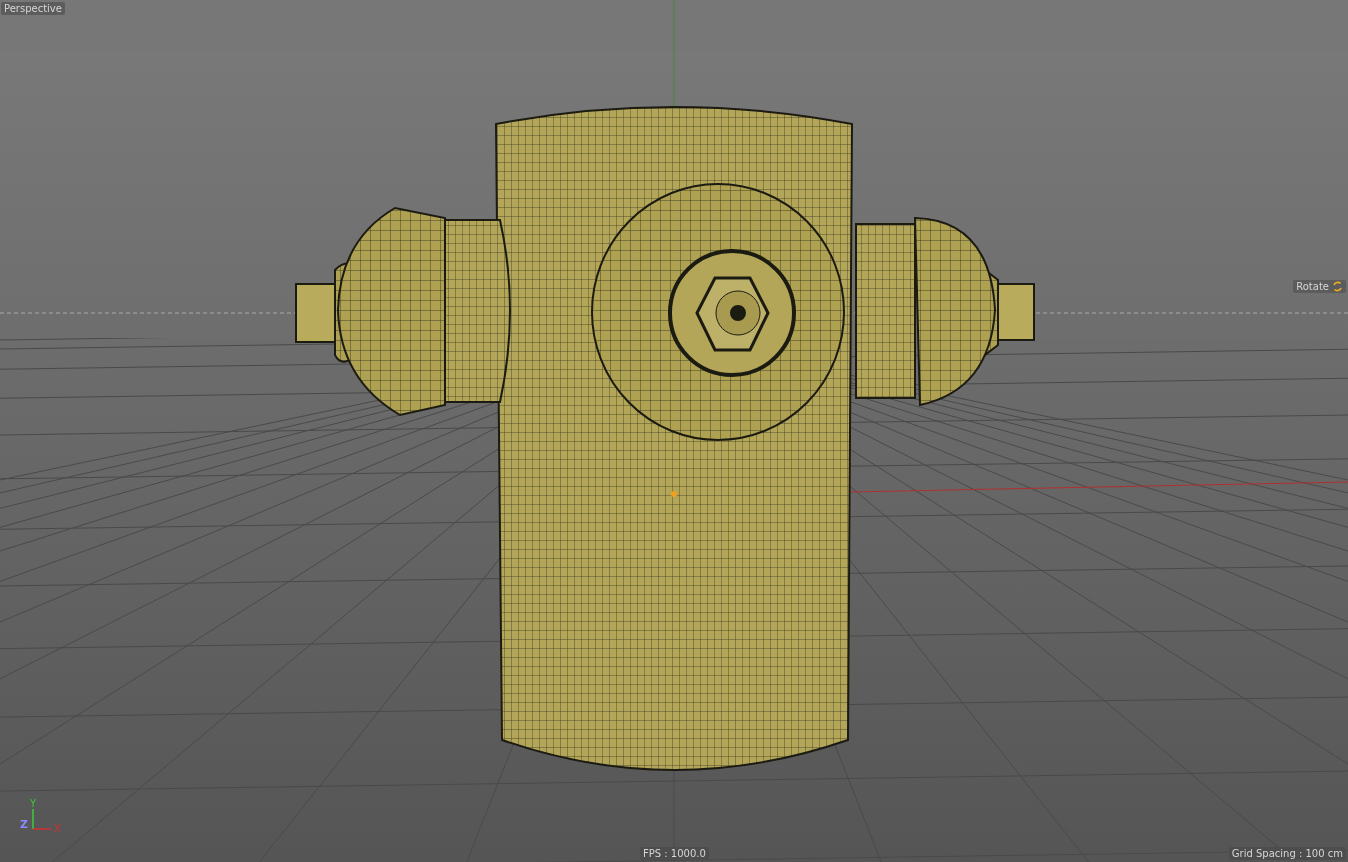 This screenshot has width=1348, height=862. I want to click on x-axis-label: X, so click(57, 828).